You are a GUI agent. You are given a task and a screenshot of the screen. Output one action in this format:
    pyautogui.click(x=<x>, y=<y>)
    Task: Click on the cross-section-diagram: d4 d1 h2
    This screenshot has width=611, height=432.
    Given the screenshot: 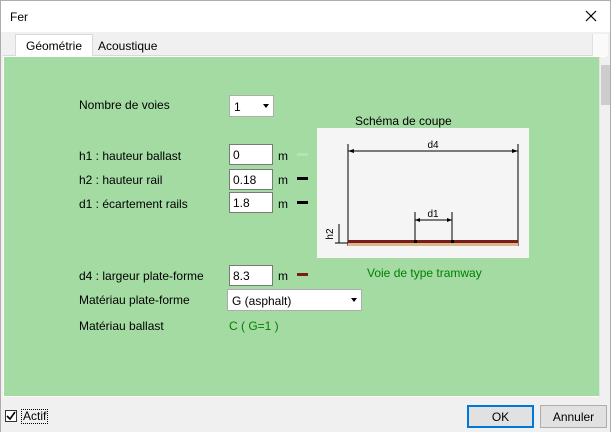 What is the action you would take?
    pyautogui.click(x=423, y=193)
    